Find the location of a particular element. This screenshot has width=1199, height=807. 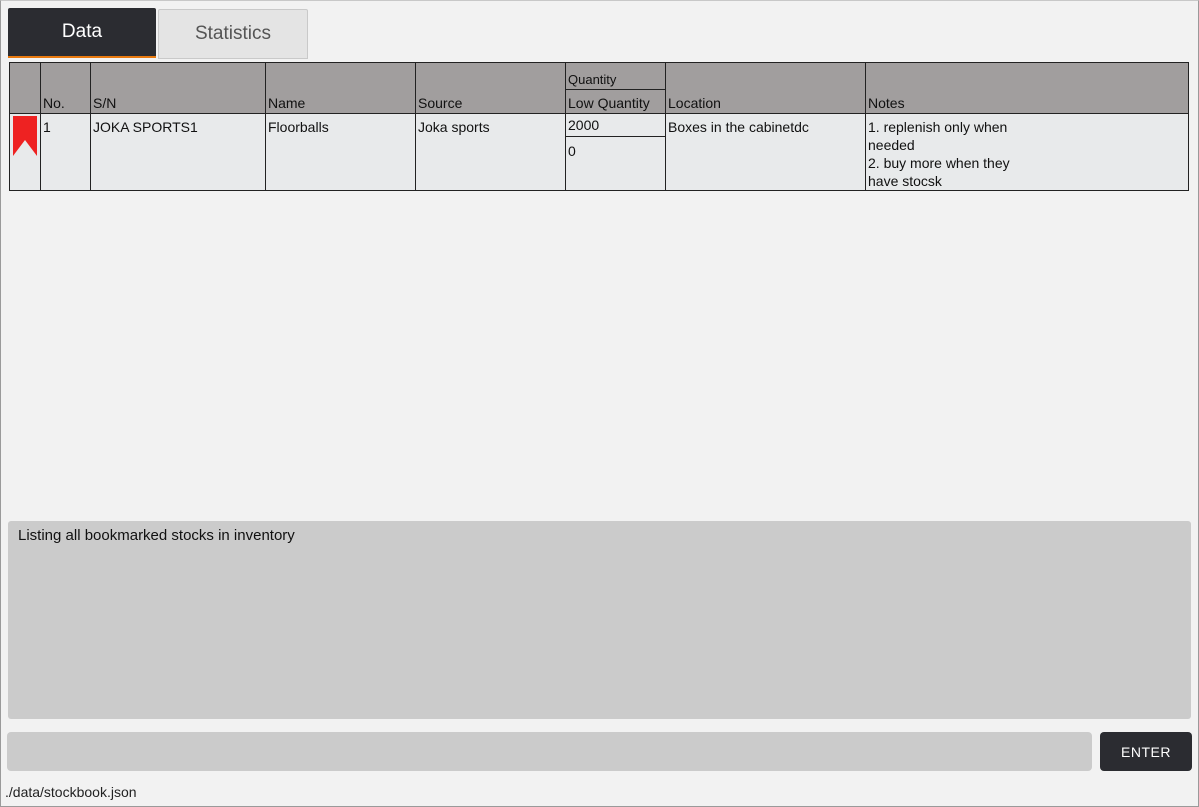

header-low-quantity-label: Low Quantity is located at coordinates (609, 103).